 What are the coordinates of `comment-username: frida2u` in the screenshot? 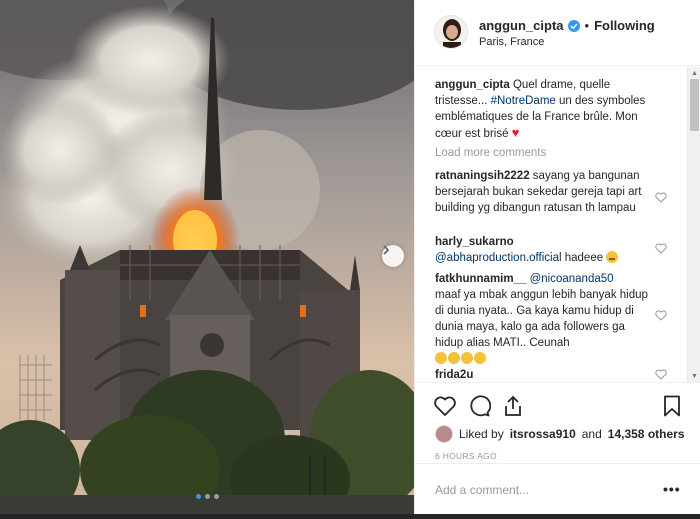 It's located at (454, 375).